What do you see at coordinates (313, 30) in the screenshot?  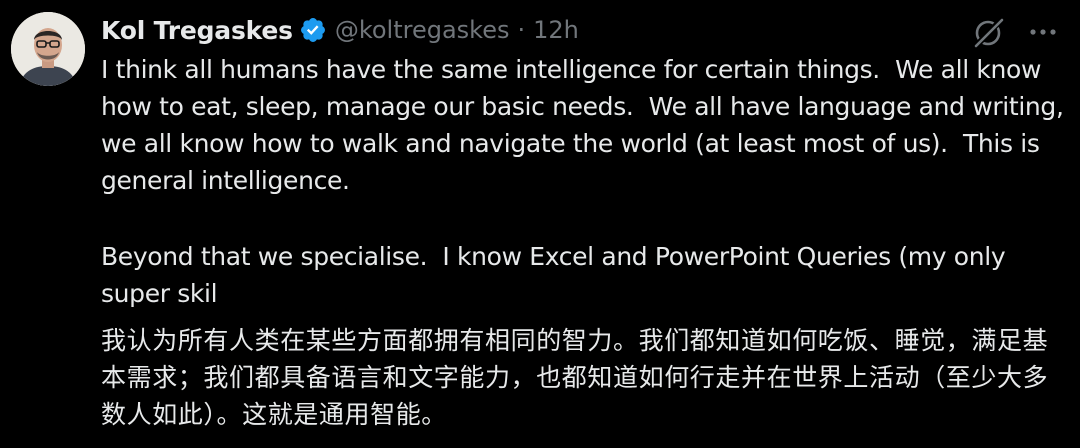 I see `verified-badge-icon` at bounding box center [313, 30].